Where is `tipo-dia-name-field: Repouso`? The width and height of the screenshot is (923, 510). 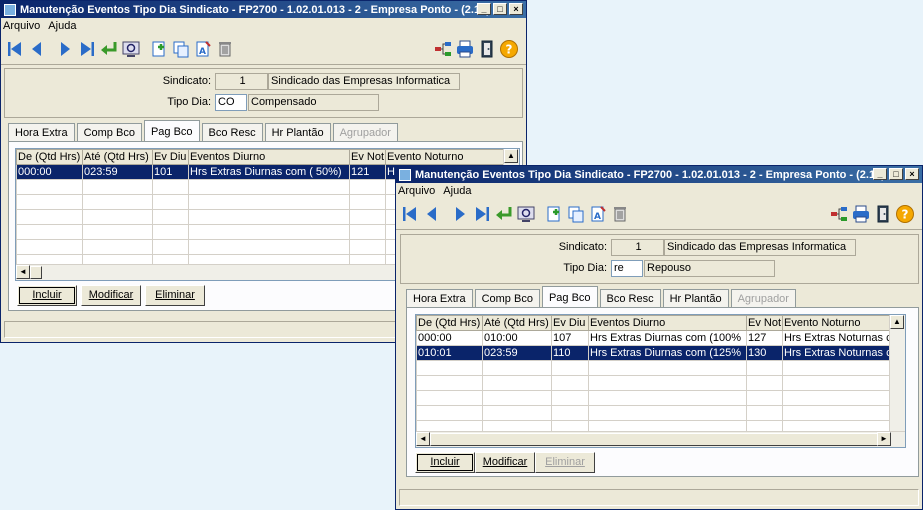 tipo-dia-name-field: Repouso is located at coordinates (709, 268).